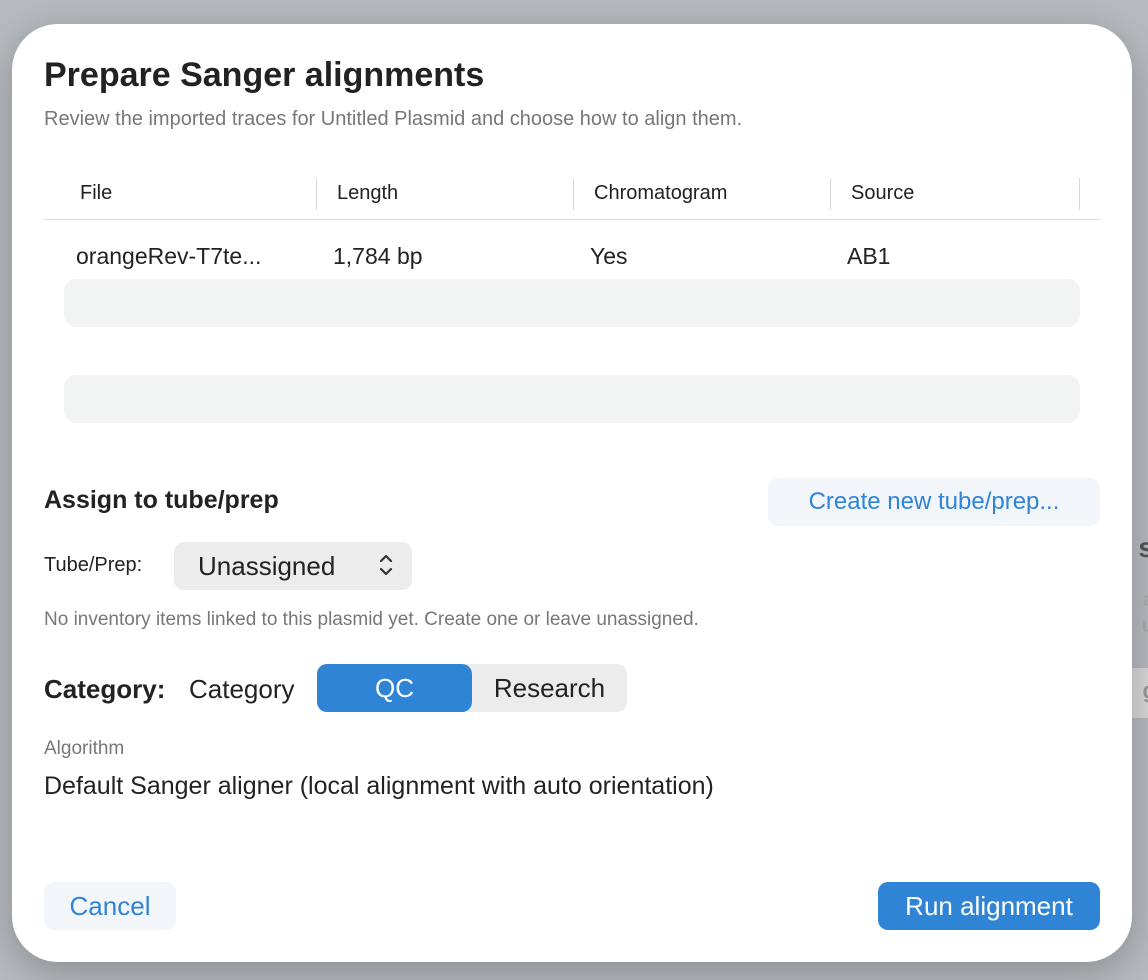  I want to click on algorithm-label: Algorithm, so click(84, 748).